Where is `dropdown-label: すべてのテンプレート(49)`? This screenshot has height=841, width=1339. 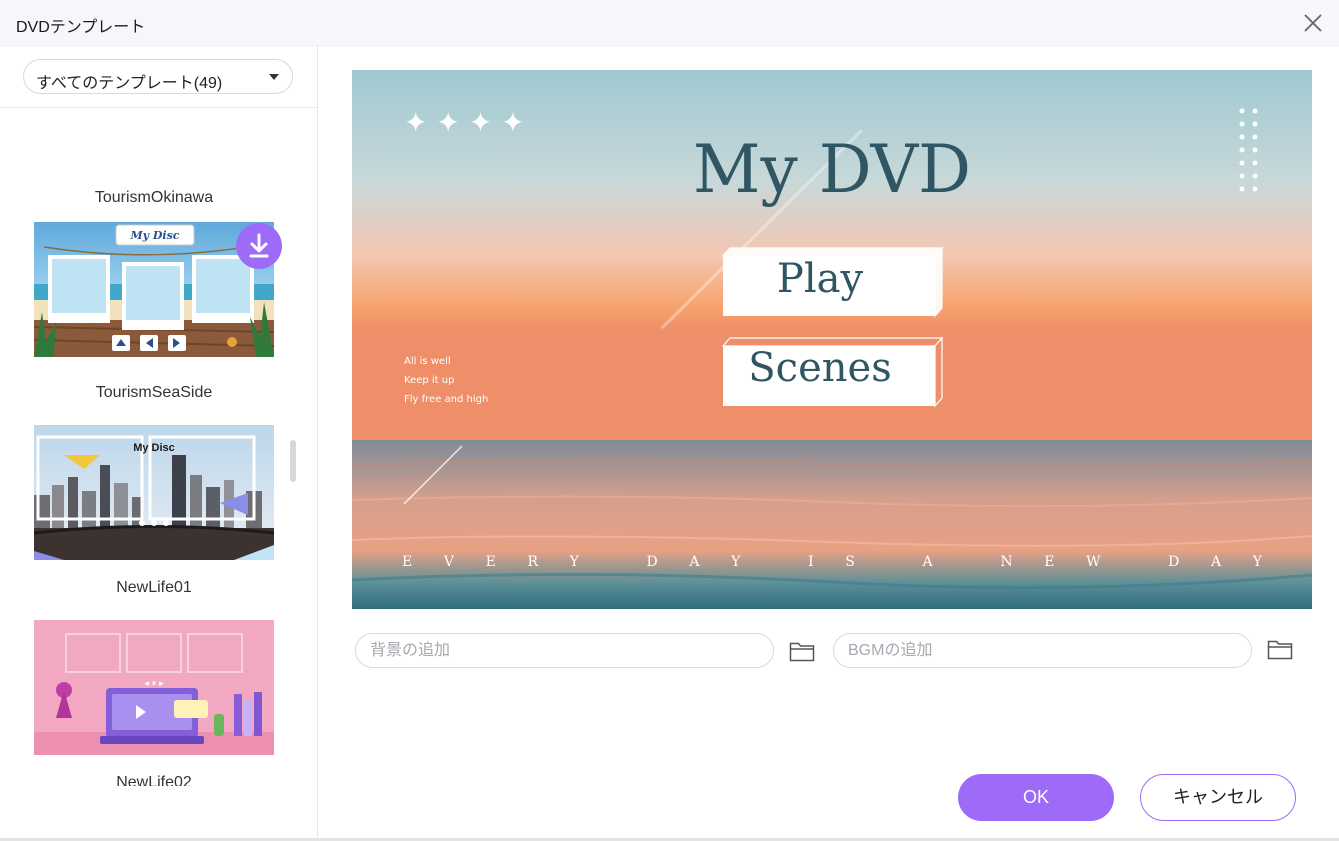
dropdown-label: すべてのテンプレート(49) is located at coordinates (129, 83).